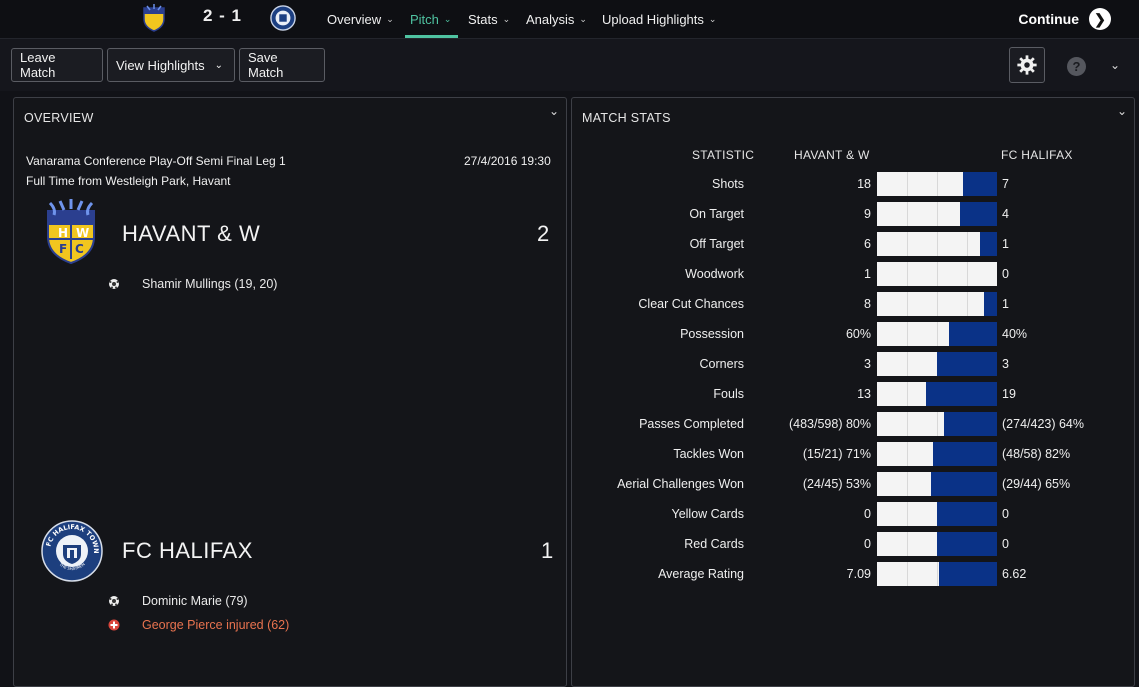  I want to click on event-text: George Pierce injured (62), so click(216, 625).